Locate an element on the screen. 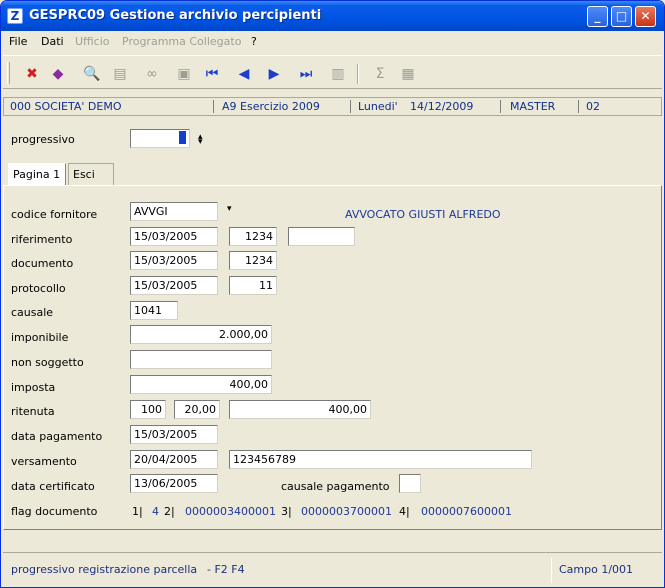  imponibile-input: 2.000,00 is located at coordinates (201, 334).